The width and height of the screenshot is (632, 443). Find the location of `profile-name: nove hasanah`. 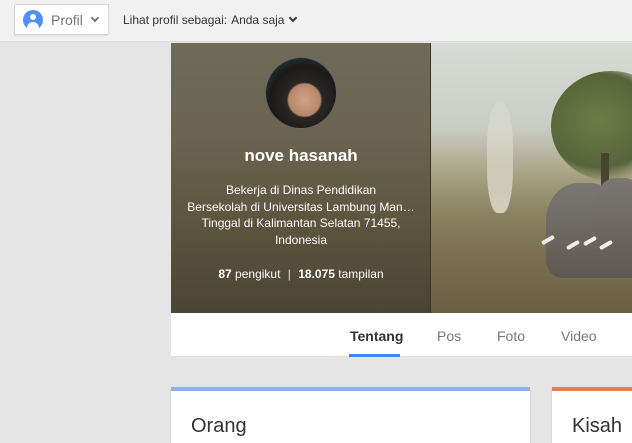

profile-name: nove hasanah is located at coordinates (301, 155).